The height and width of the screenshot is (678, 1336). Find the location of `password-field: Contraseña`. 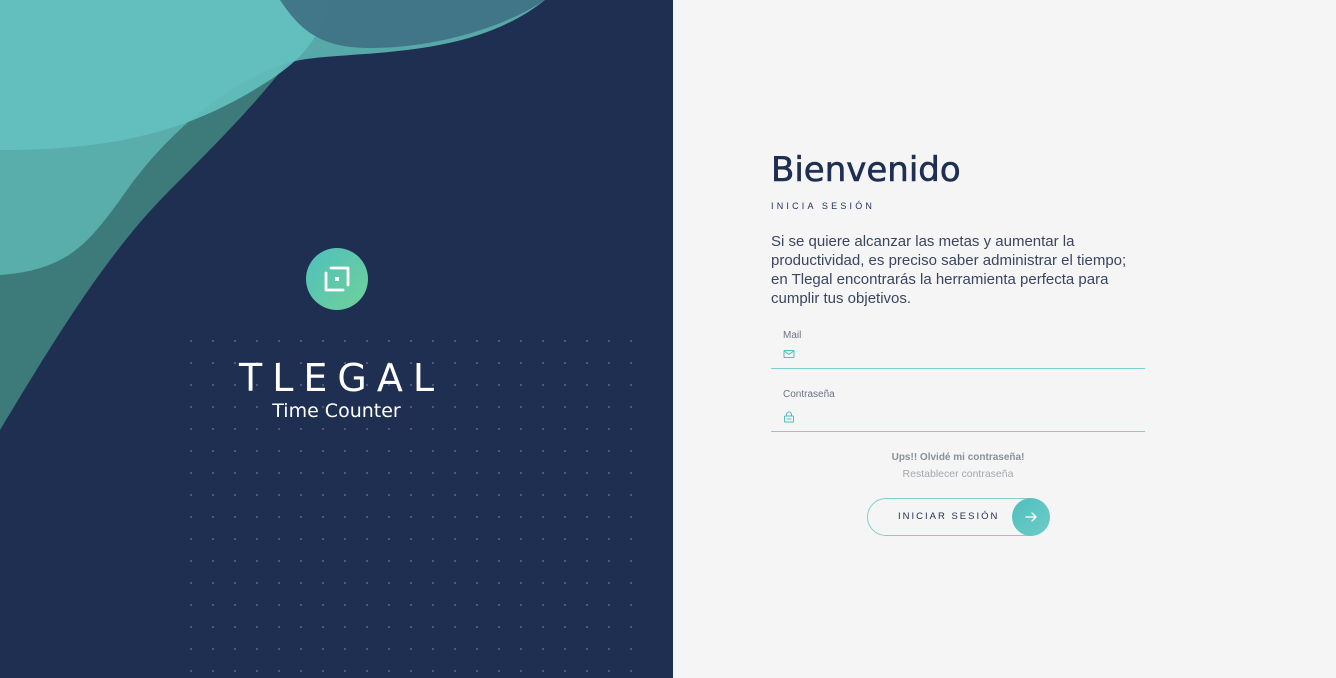

password-field: Contraseña is located at coordinates (958, 410).